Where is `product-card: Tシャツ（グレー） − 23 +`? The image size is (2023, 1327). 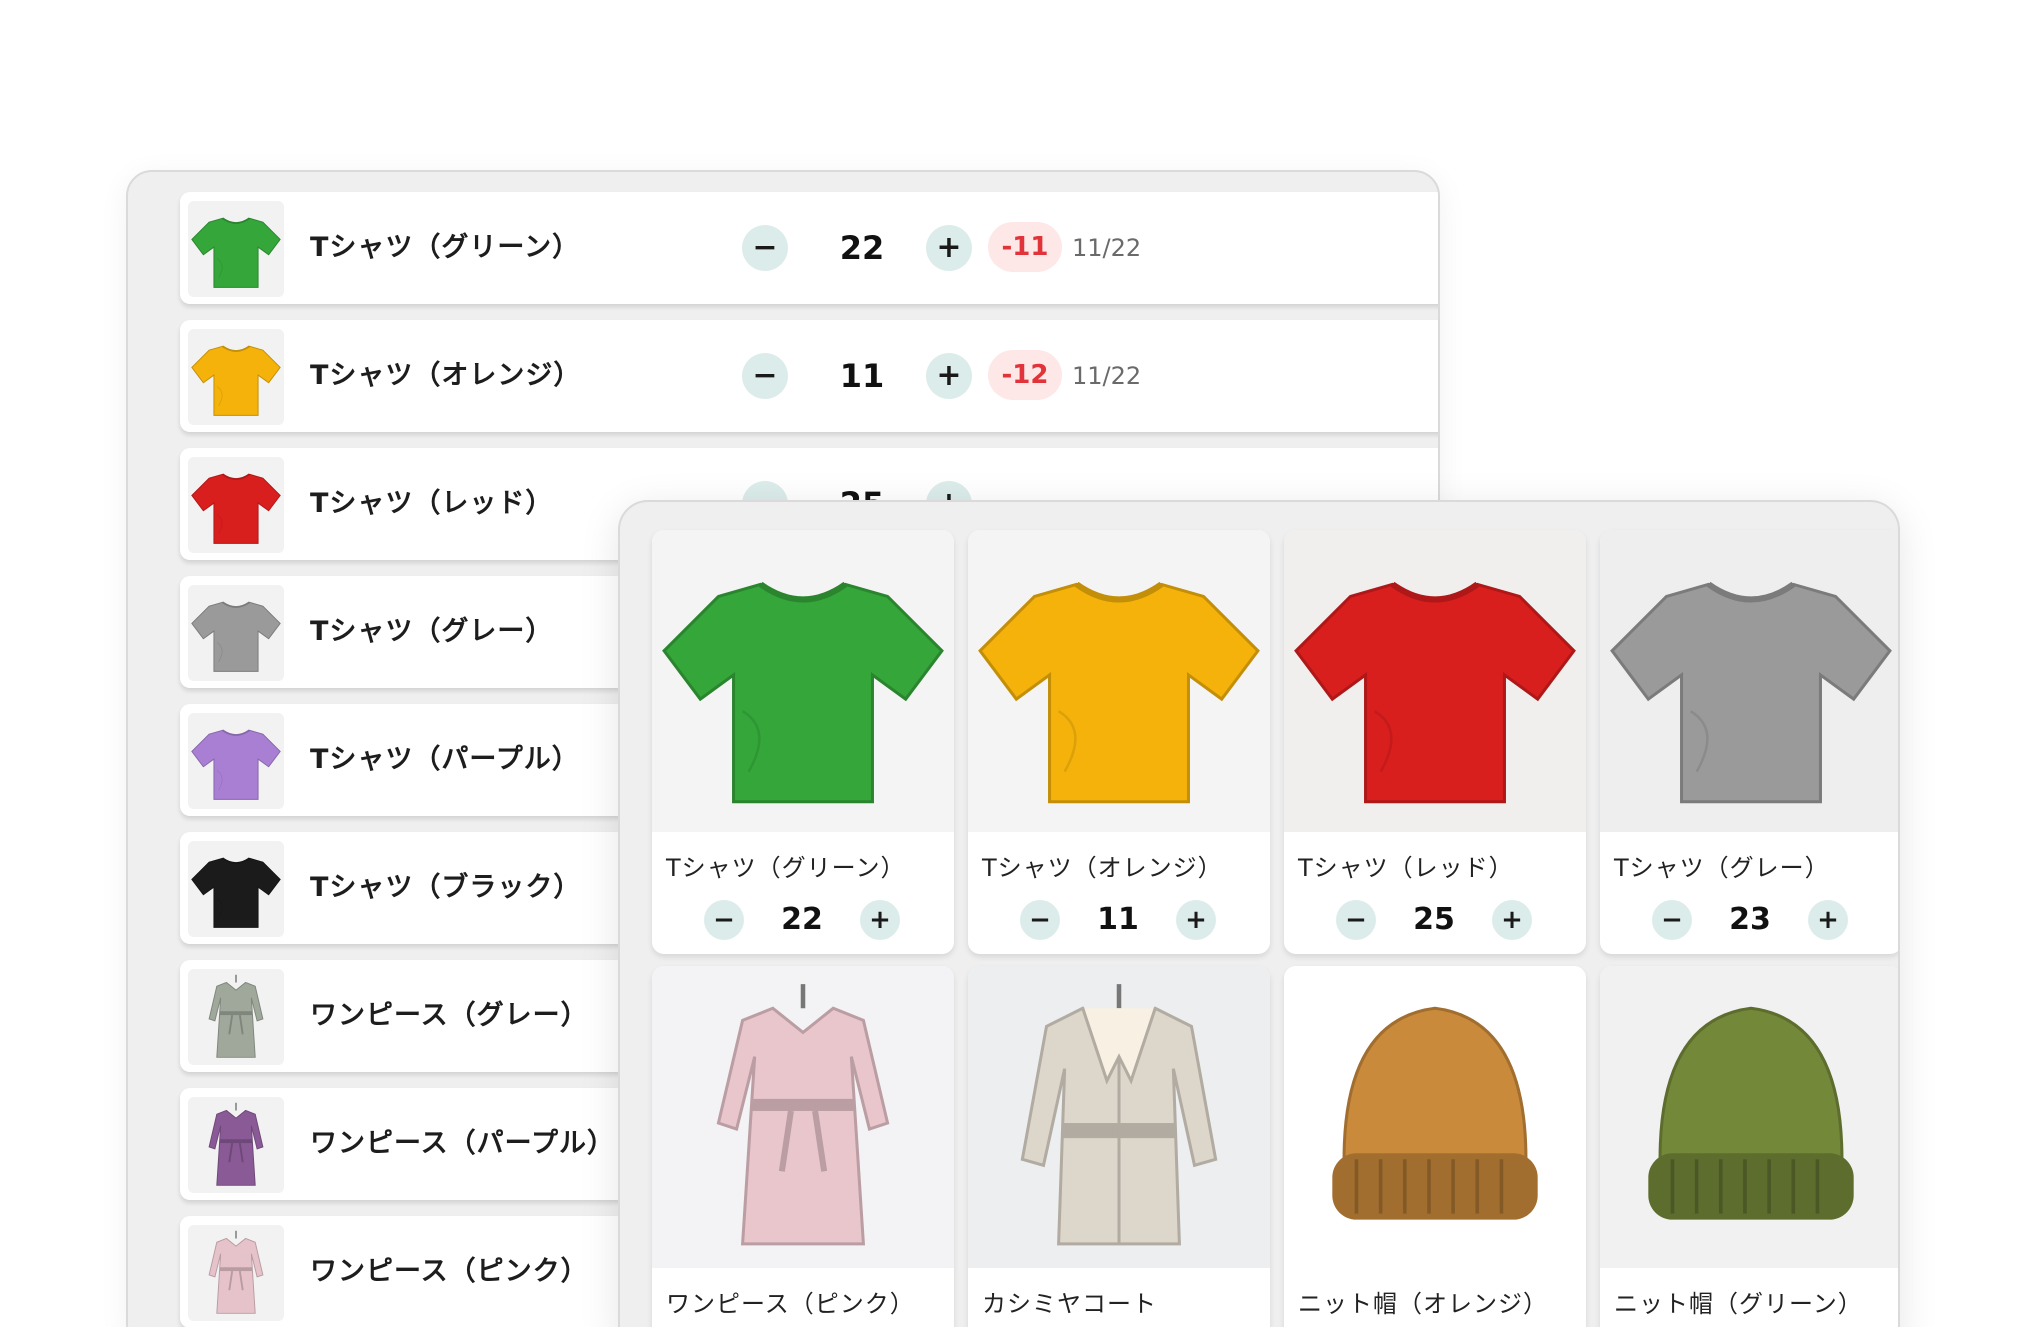
product-card: Tシャツ（グレー） − 23 + is located at coordinates (1749, 742).